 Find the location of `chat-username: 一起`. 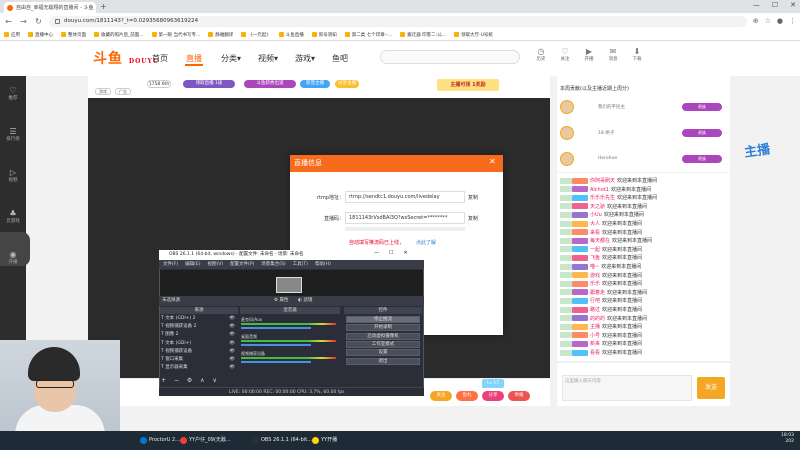

chat-username: 一起 is located at coordinates (595, 250).